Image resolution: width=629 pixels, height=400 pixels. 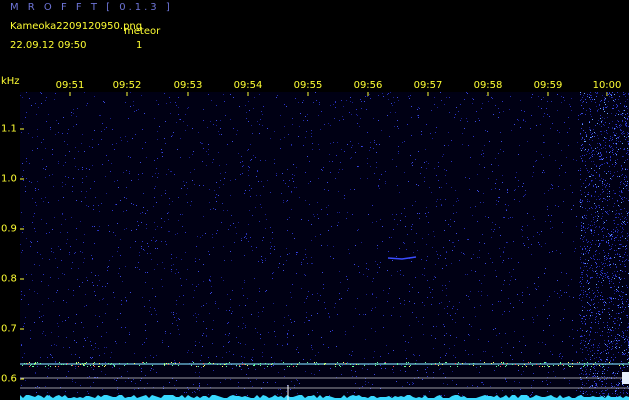 What do you see at coordinates (625, 378) in the screenshot?
I see `right-edge-marker` at bounding box center [625, 378].